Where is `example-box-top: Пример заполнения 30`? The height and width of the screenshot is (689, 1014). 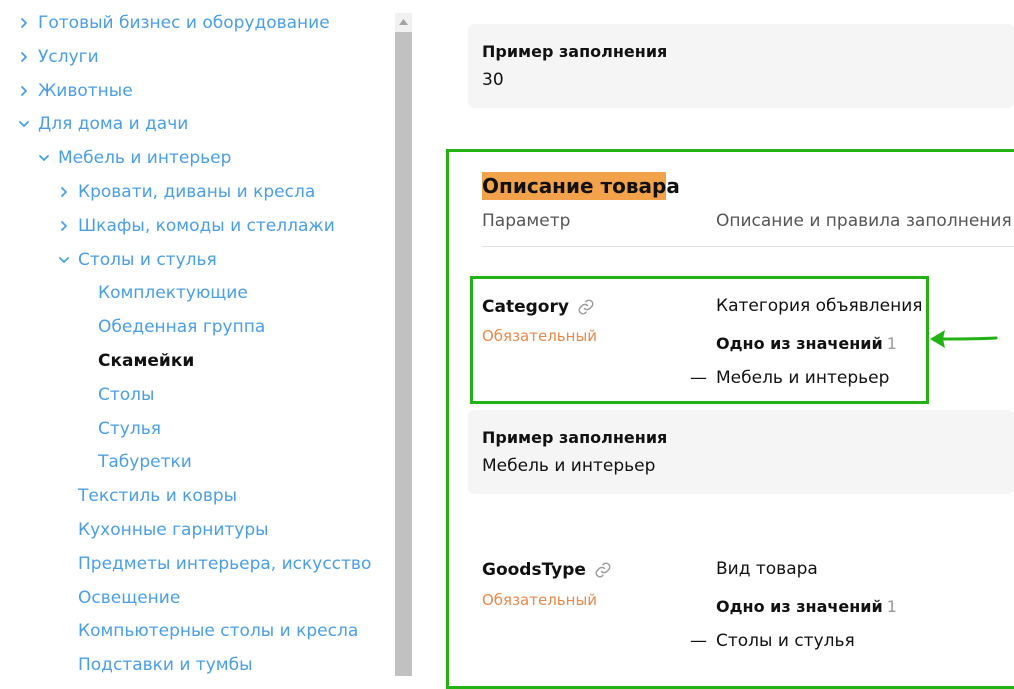 example-box-top: Пример заполнения 30 is located at coordinates (741, 66).